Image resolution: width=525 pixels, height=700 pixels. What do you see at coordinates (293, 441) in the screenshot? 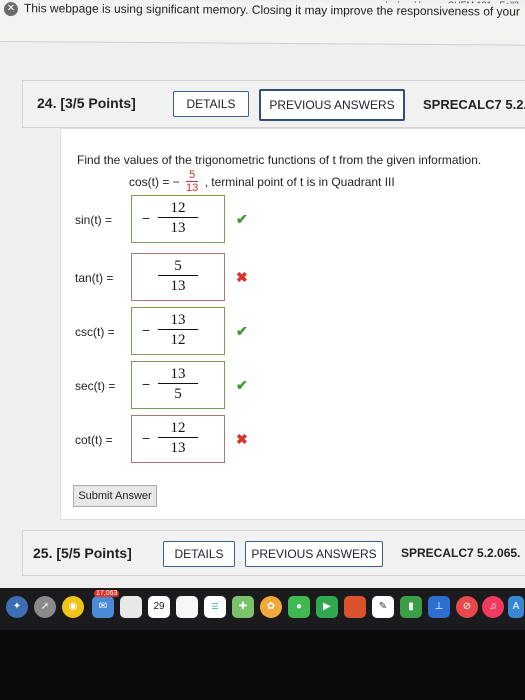
I see `answer-row-cot: cot(t) = − 12 13 ✖` at bounding box center [293, 441].